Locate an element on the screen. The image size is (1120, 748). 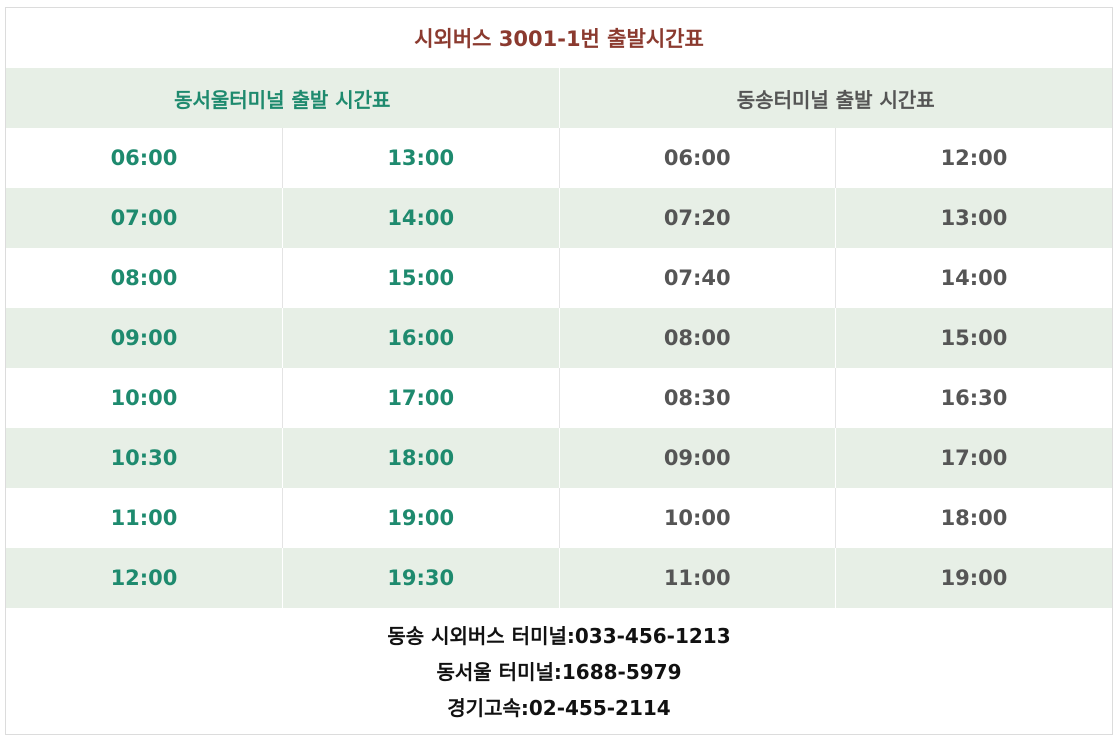
time-cell: 08:30 is located at coordinates (697, 398).